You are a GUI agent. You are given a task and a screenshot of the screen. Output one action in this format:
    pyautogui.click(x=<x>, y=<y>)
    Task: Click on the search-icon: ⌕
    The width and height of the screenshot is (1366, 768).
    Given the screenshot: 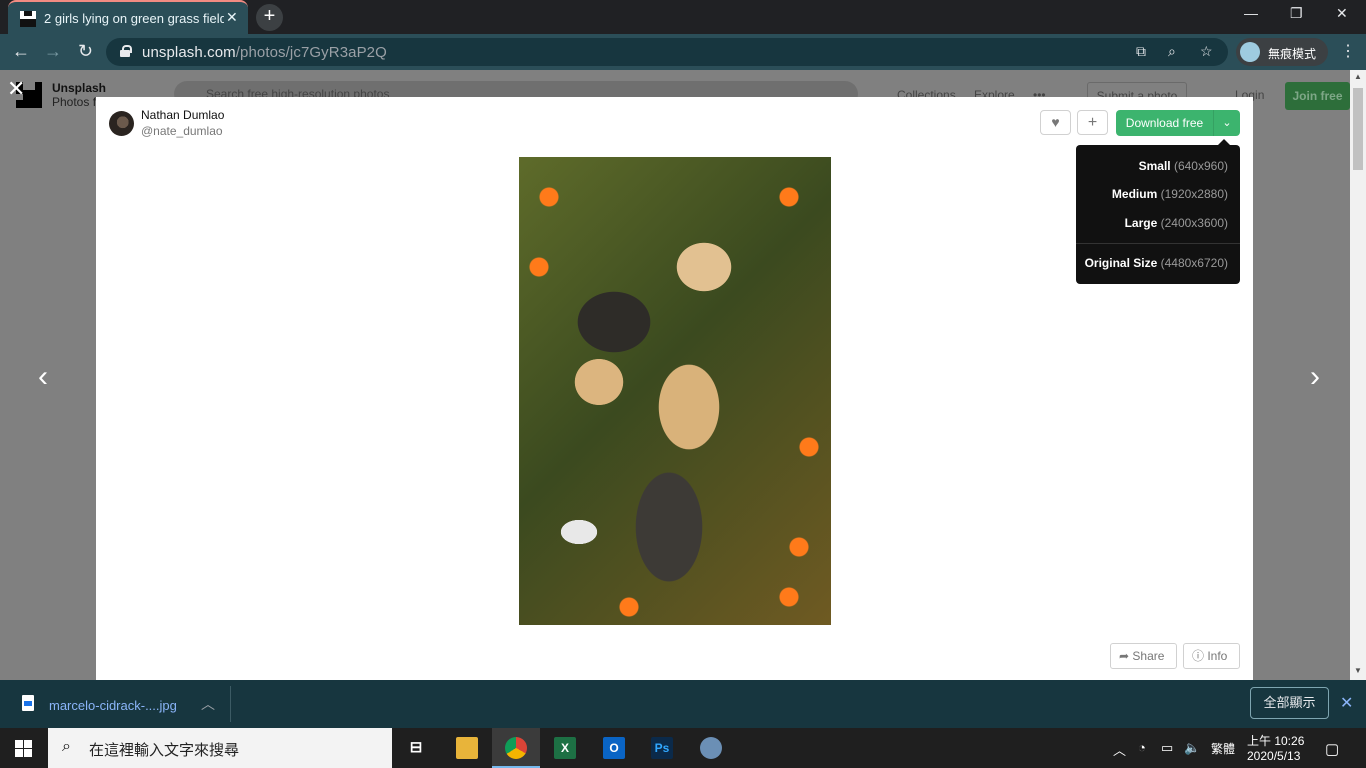 What is the action you would take?
    pyautogui.click(x=66, y=746)
    